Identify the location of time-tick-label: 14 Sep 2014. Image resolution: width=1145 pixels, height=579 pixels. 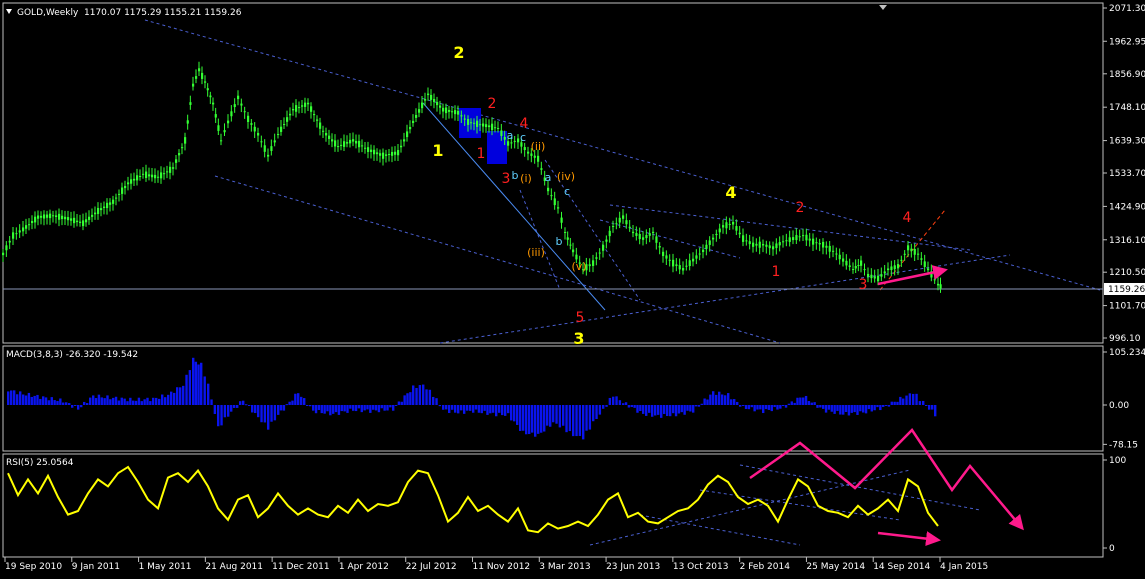
(901, 567).